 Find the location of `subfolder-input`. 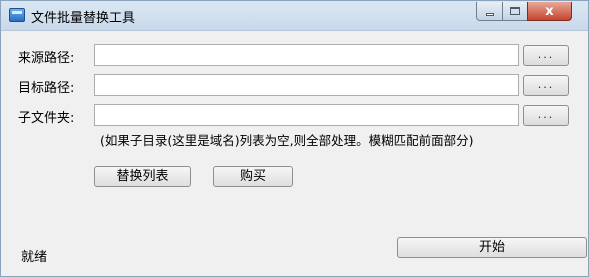

subfolder-input is located at coordinates (306, 115).